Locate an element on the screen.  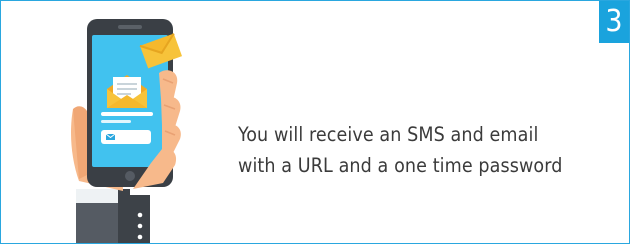
message-line-1: You will receive an SMS and email is located at coordinates (388, 134).